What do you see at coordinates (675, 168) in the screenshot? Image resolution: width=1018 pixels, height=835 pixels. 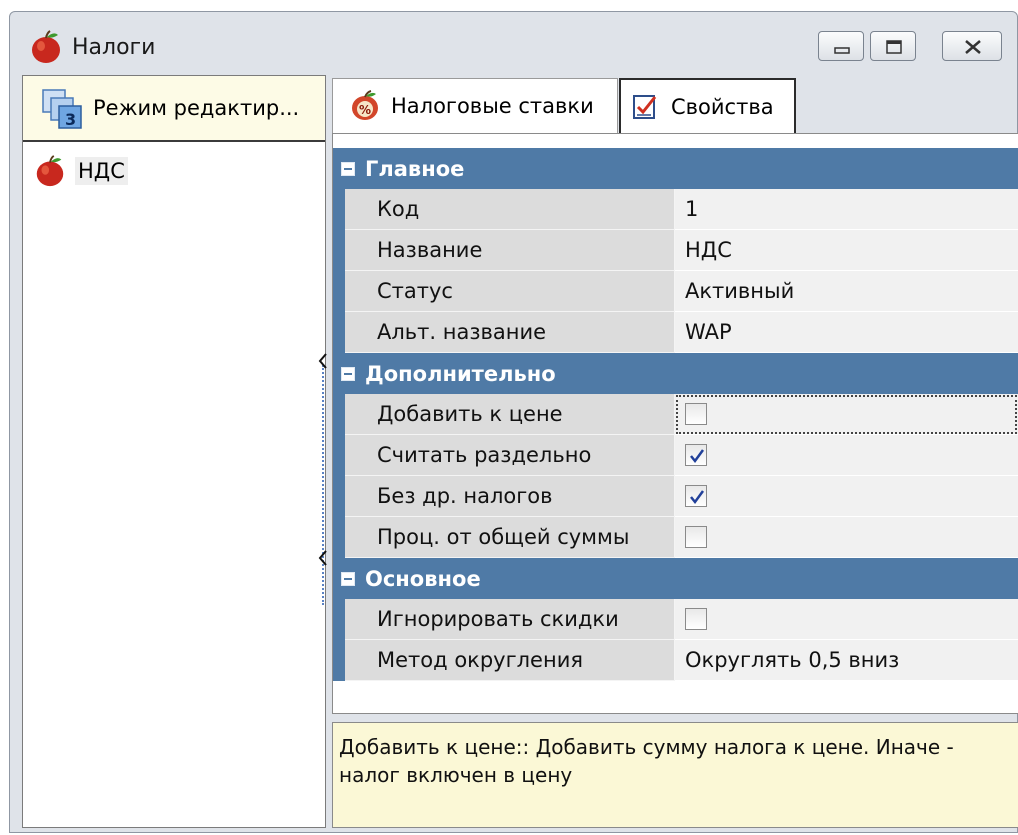 I see `category-main: Главное` at bounding box center [675, 168].